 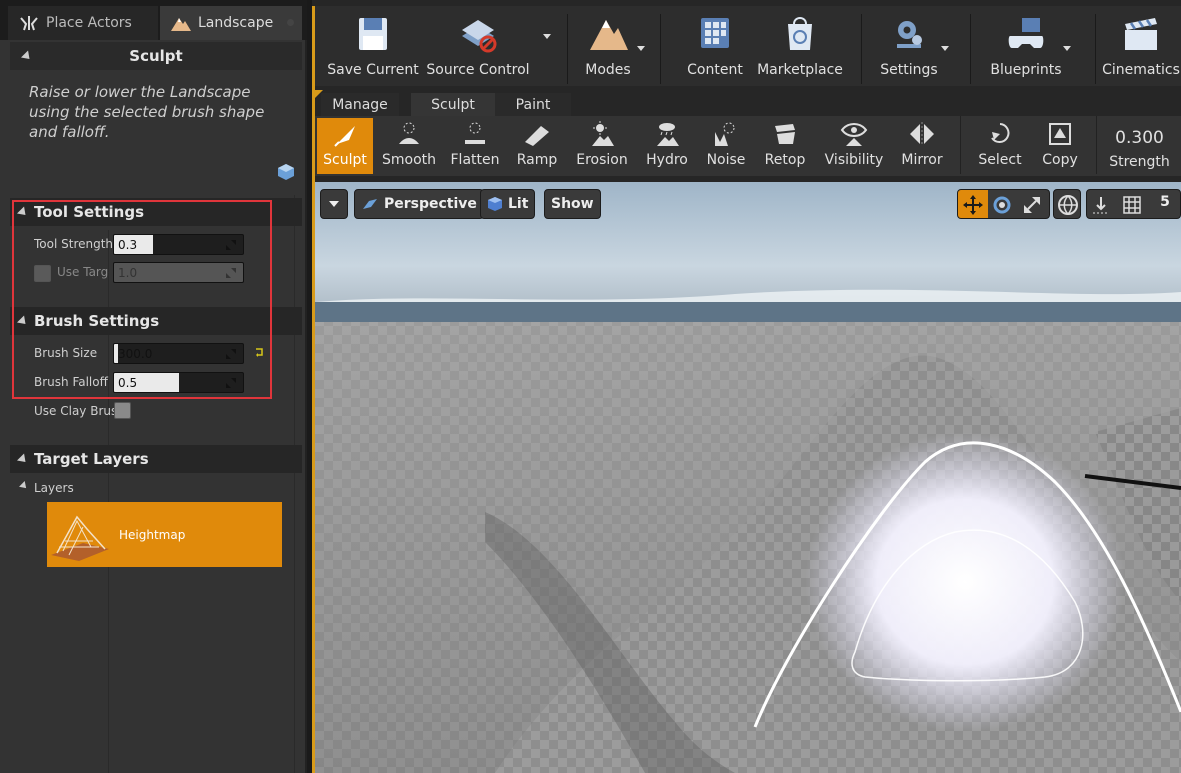 I want to click on tool-noise: Noise, so click(x=726, y=146).